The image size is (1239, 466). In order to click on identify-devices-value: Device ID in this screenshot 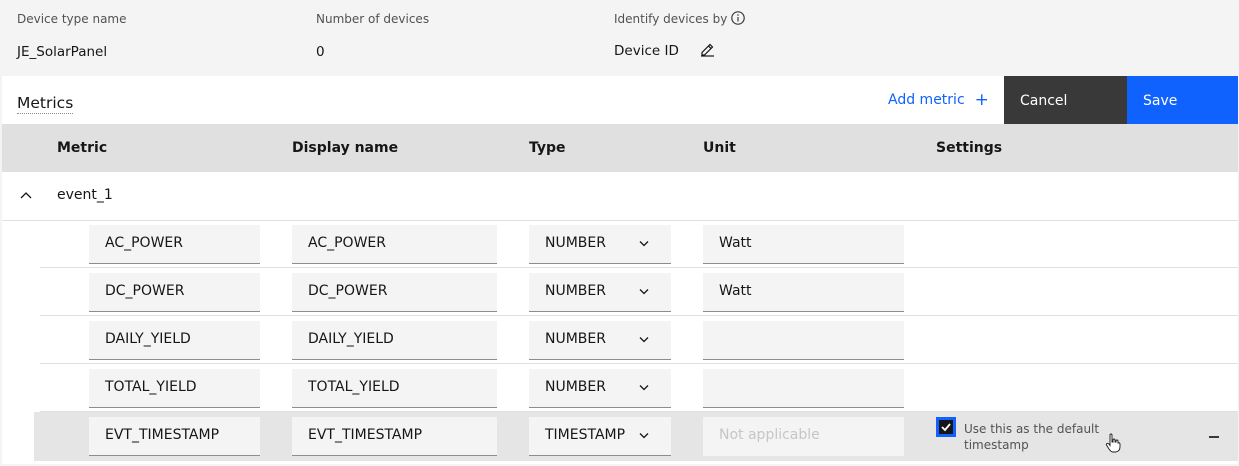, I will do `click(646, 51)`.